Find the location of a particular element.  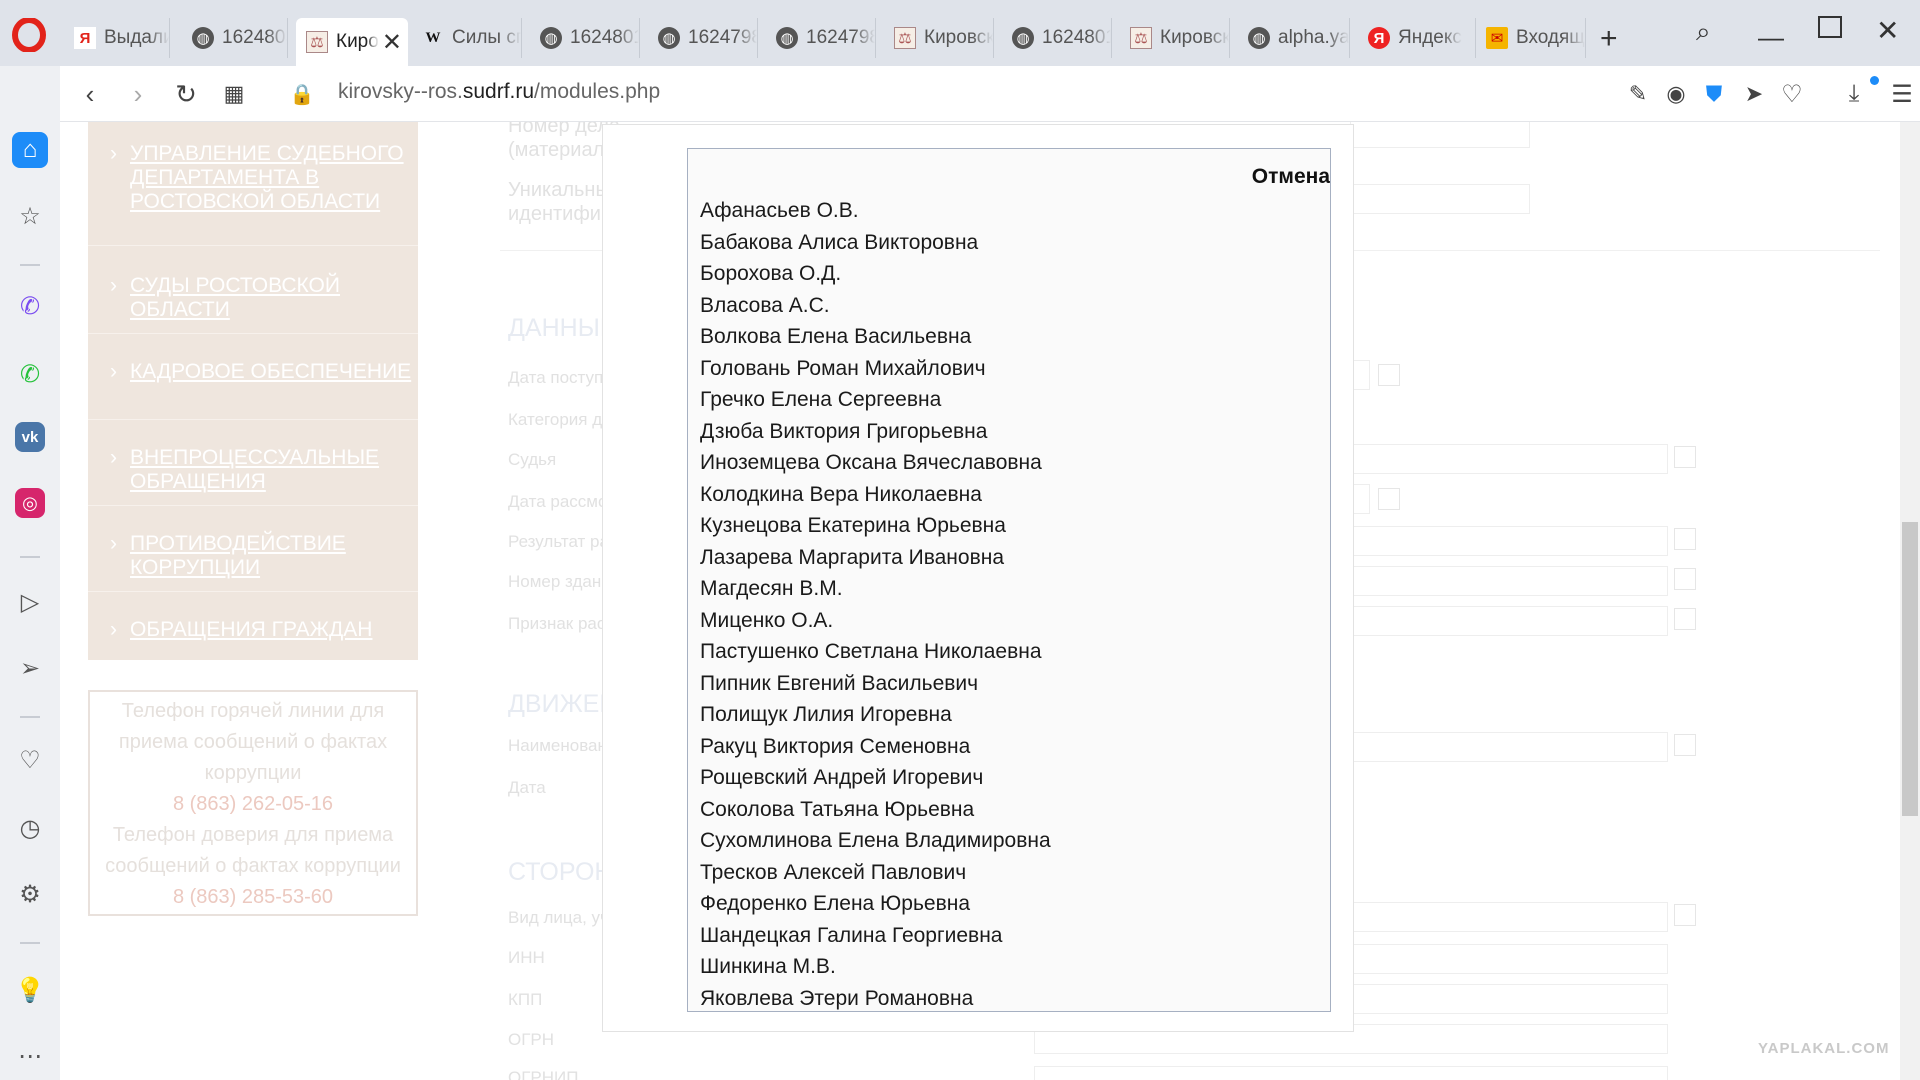

judge-list-item: Головань Роман Михайлович is located at coordinates (875, 369).